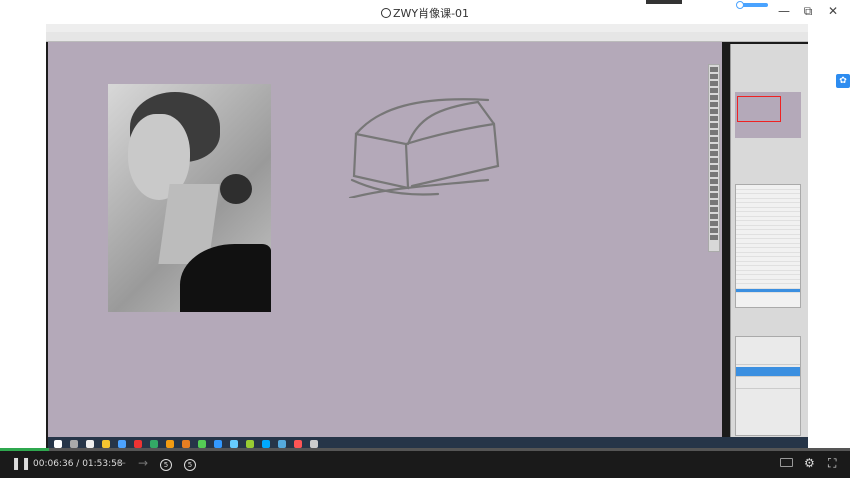  I want to click on settings-button: ⚙, so click(809, 463).